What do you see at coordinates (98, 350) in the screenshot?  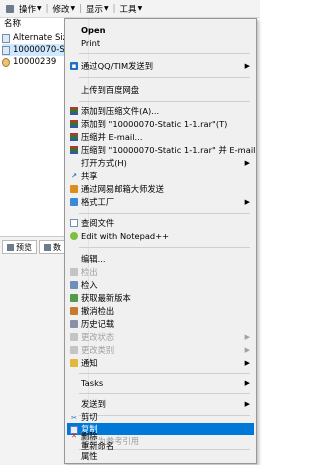 I see `menu-item-label: 更改类别` at bounding box center [98, 350].